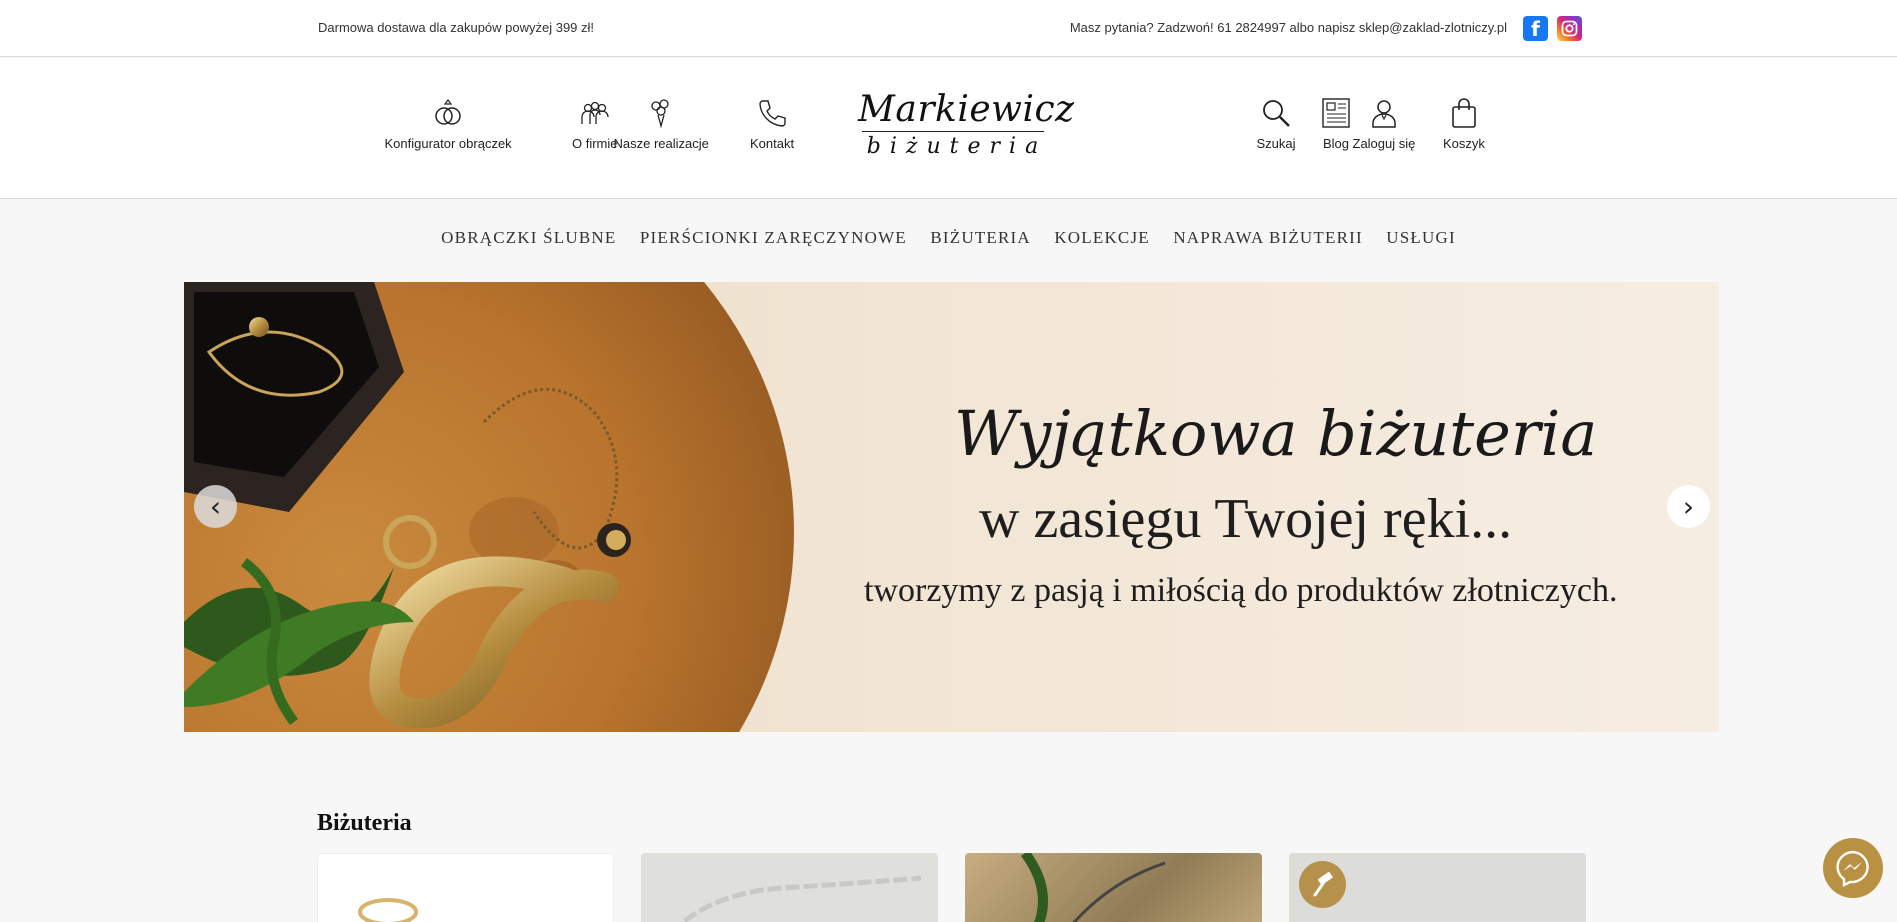 This screenshot has width=1897, height=922. I want to click on nav-blog: Blog, so click(1336, 123).